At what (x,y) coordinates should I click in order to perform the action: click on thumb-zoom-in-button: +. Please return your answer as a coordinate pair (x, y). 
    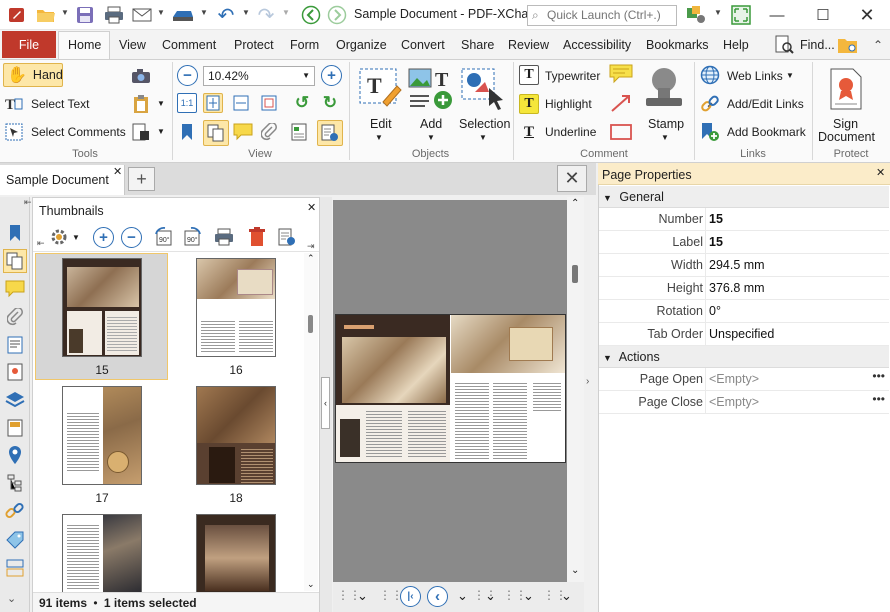
    Looking at the image, I should click on (103, 237).